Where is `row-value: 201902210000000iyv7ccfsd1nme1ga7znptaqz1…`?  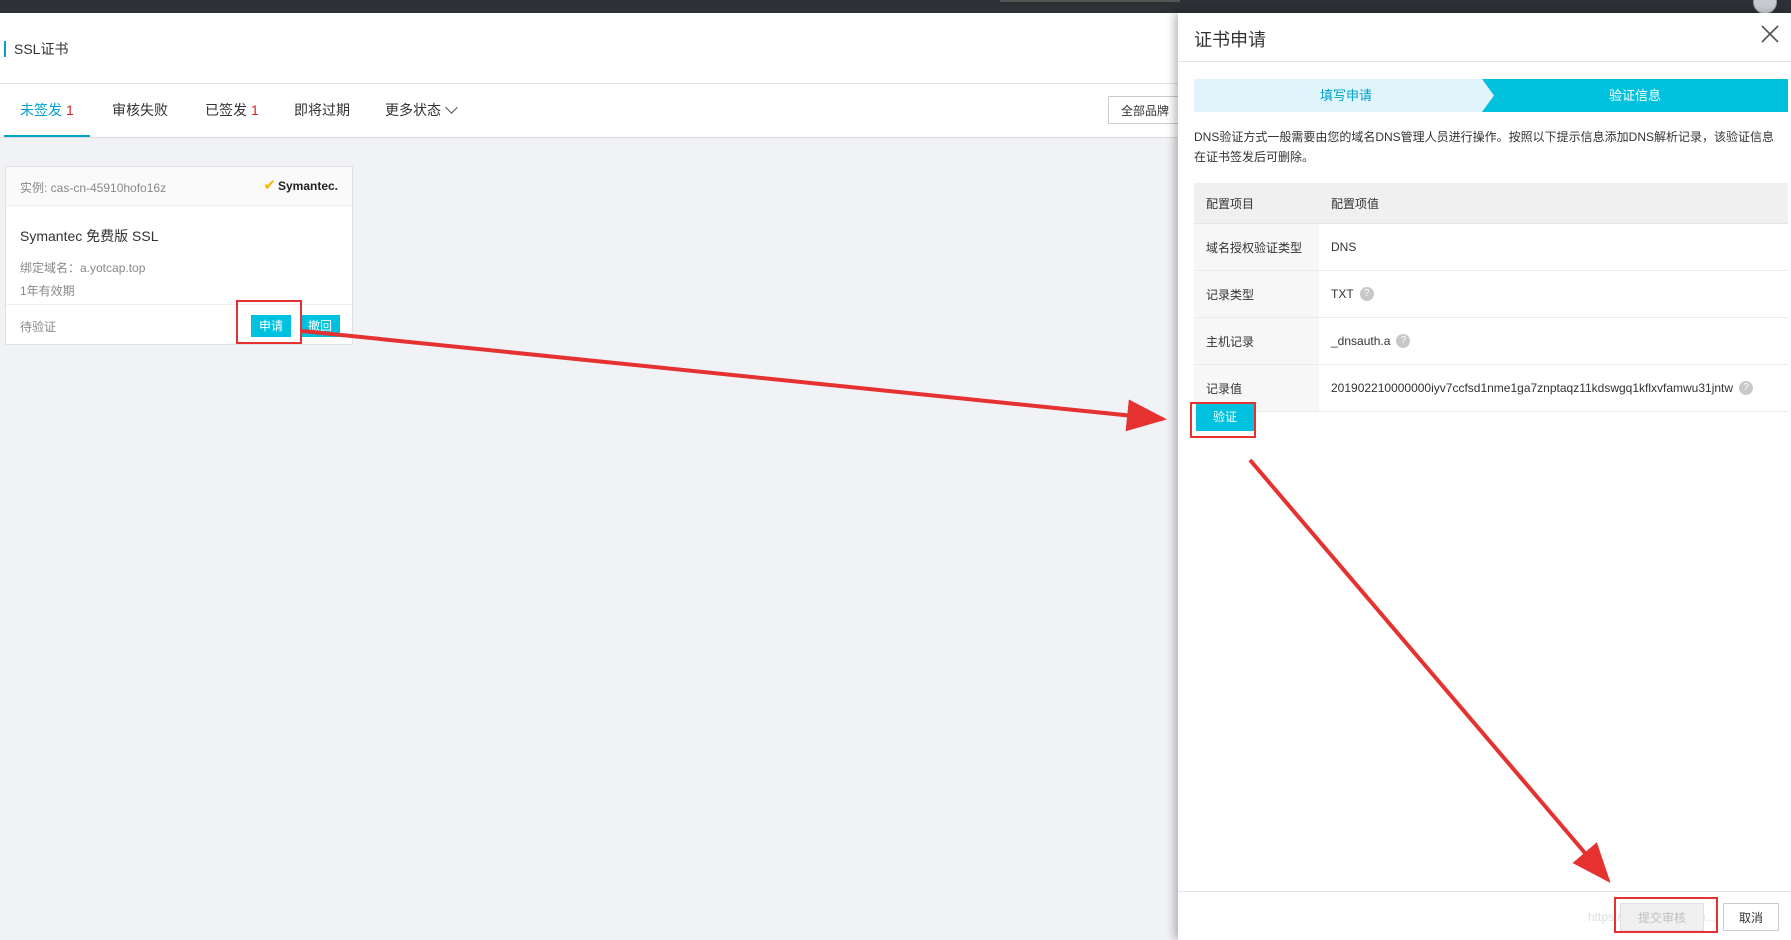
row-value: 201902210000000iyv7ccfsd1nme1ga7znptaqz1… is located at coordinates (1553, 388).